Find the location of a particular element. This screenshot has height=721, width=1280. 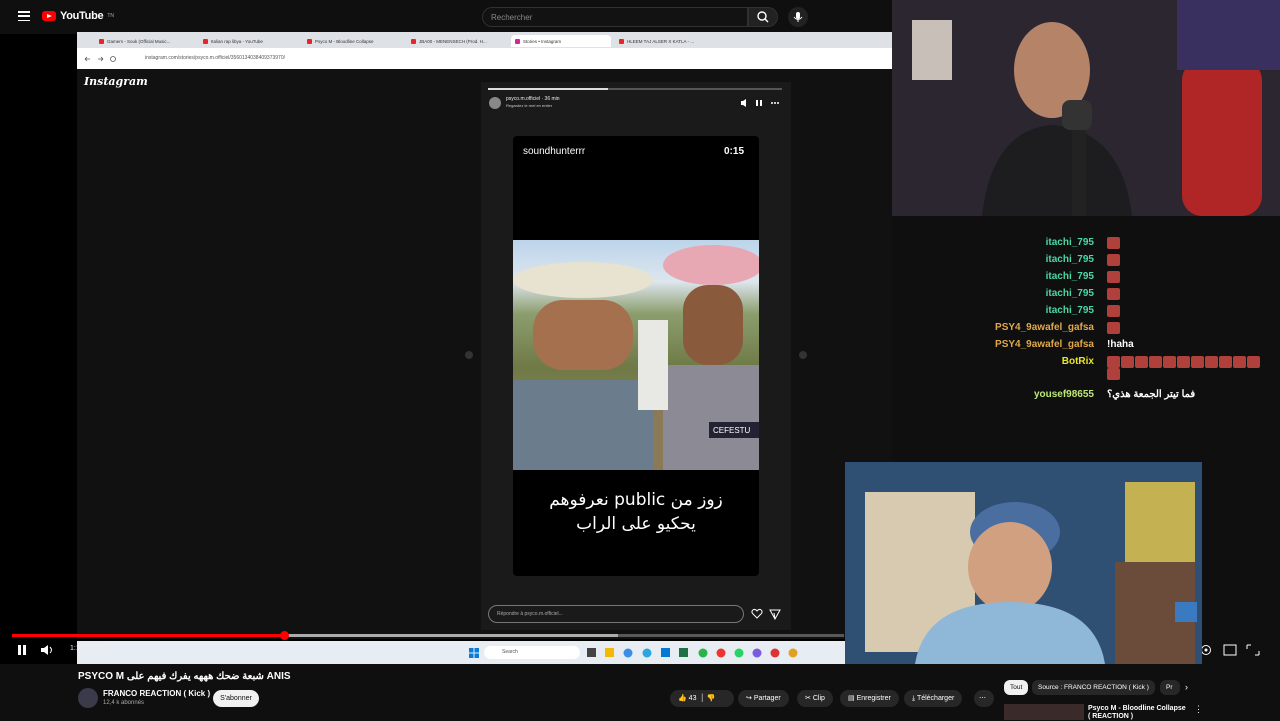

windows-start-icon is located at coordinates (474, 653).